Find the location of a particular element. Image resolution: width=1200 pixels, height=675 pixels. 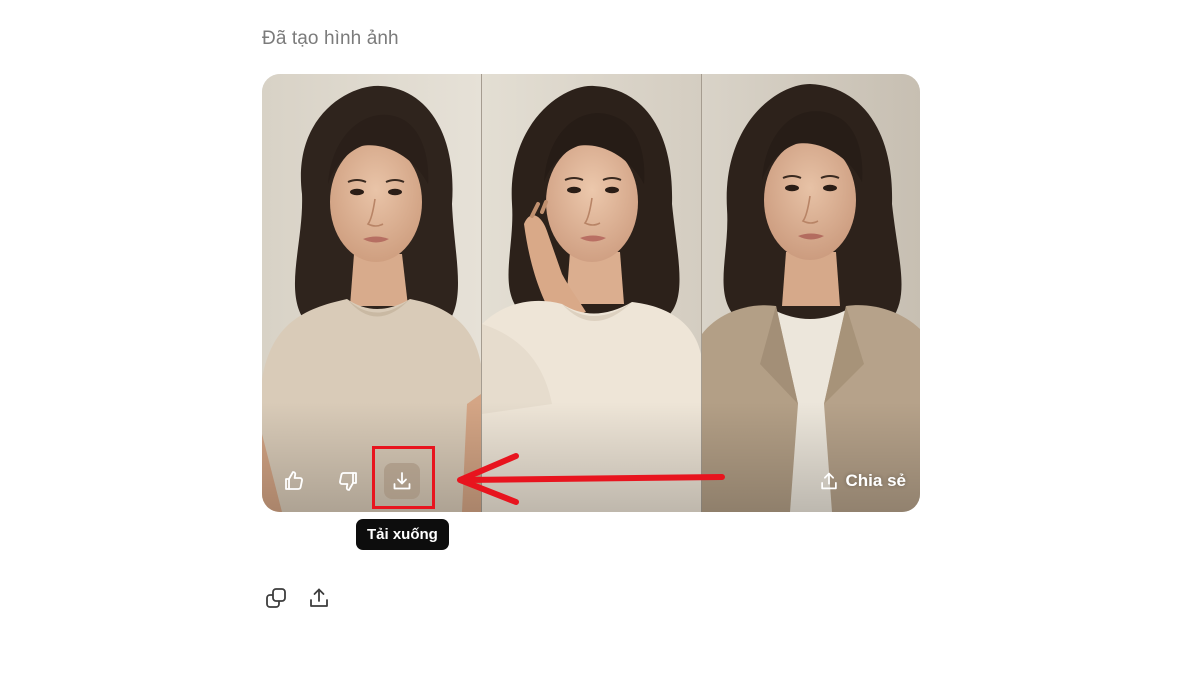

dislike-button is located at coordinates (348, 481).